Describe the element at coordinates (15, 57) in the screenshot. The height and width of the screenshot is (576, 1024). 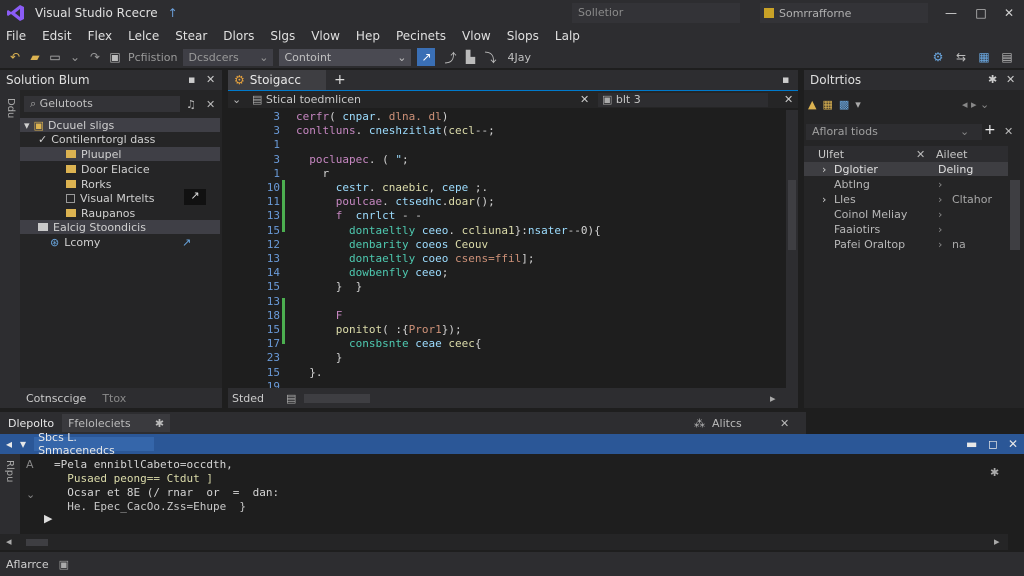
I see `undo-icon: ↶` at that location.